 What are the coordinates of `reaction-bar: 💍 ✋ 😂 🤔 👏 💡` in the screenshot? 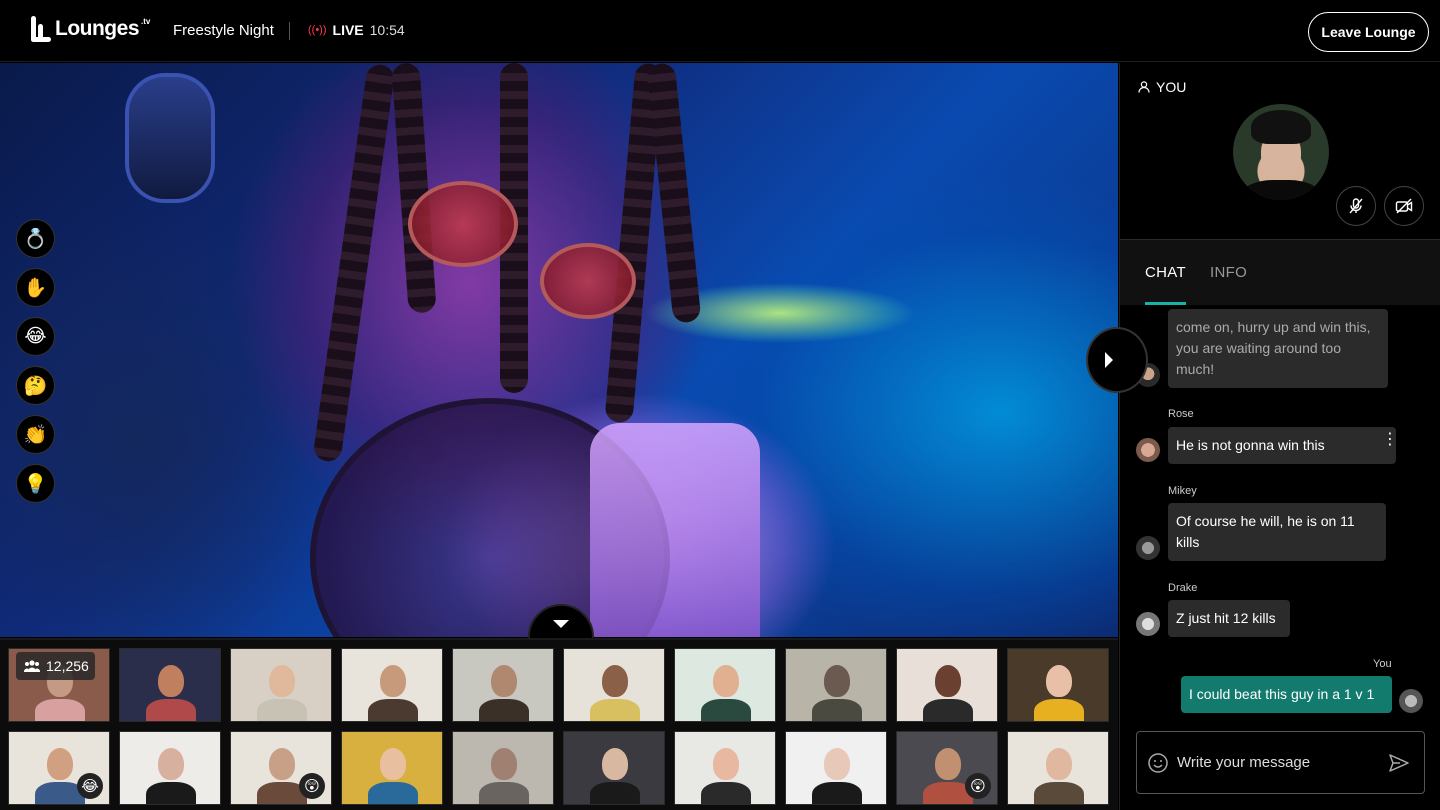 It's located at (35, 361).